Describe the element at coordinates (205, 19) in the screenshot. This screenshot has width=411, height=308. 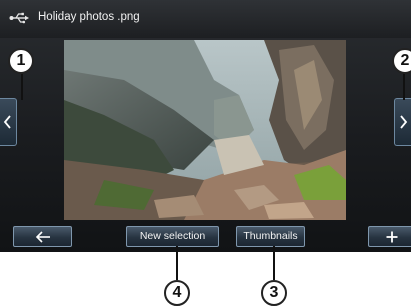
I see `title-bar: Holiday photos .png` at that location.